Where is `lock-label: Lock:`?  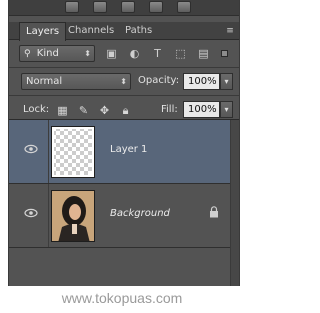 lock-label: Lock: is located at coordinates (36, 109).